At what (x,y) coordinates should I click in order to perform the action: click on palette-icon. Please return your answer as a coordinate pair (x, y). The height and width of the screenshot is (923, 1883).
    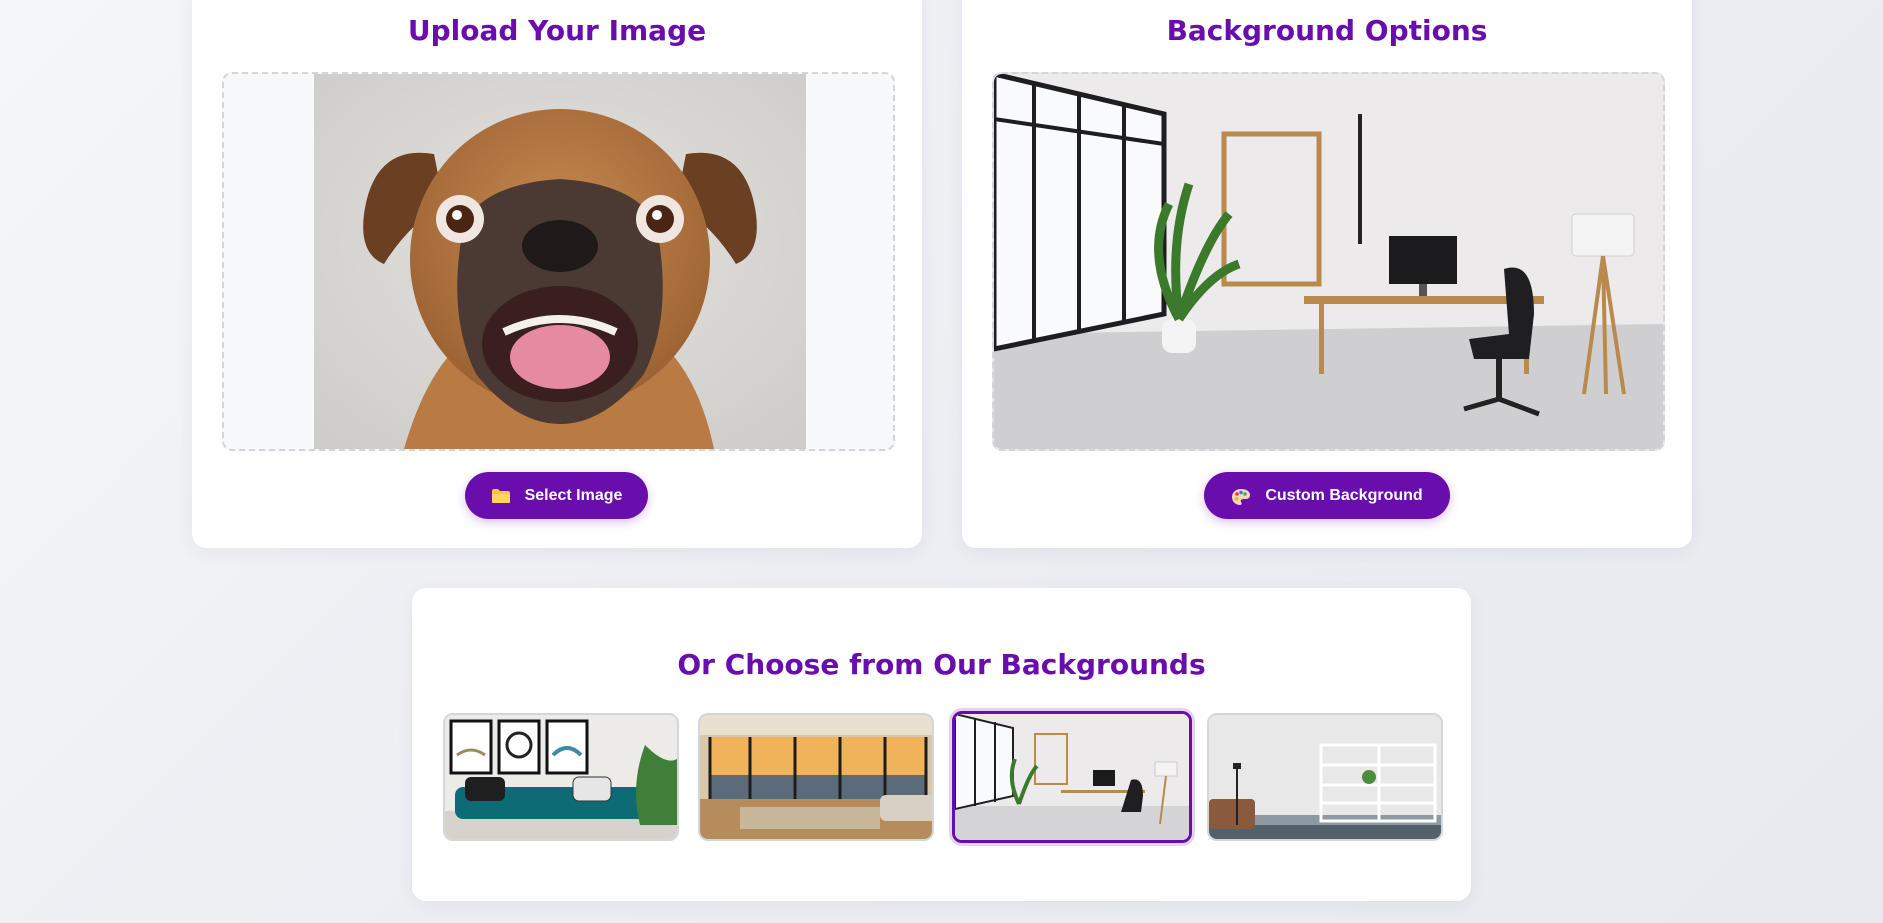
    Looking at the image, I should click on (1241, 496).